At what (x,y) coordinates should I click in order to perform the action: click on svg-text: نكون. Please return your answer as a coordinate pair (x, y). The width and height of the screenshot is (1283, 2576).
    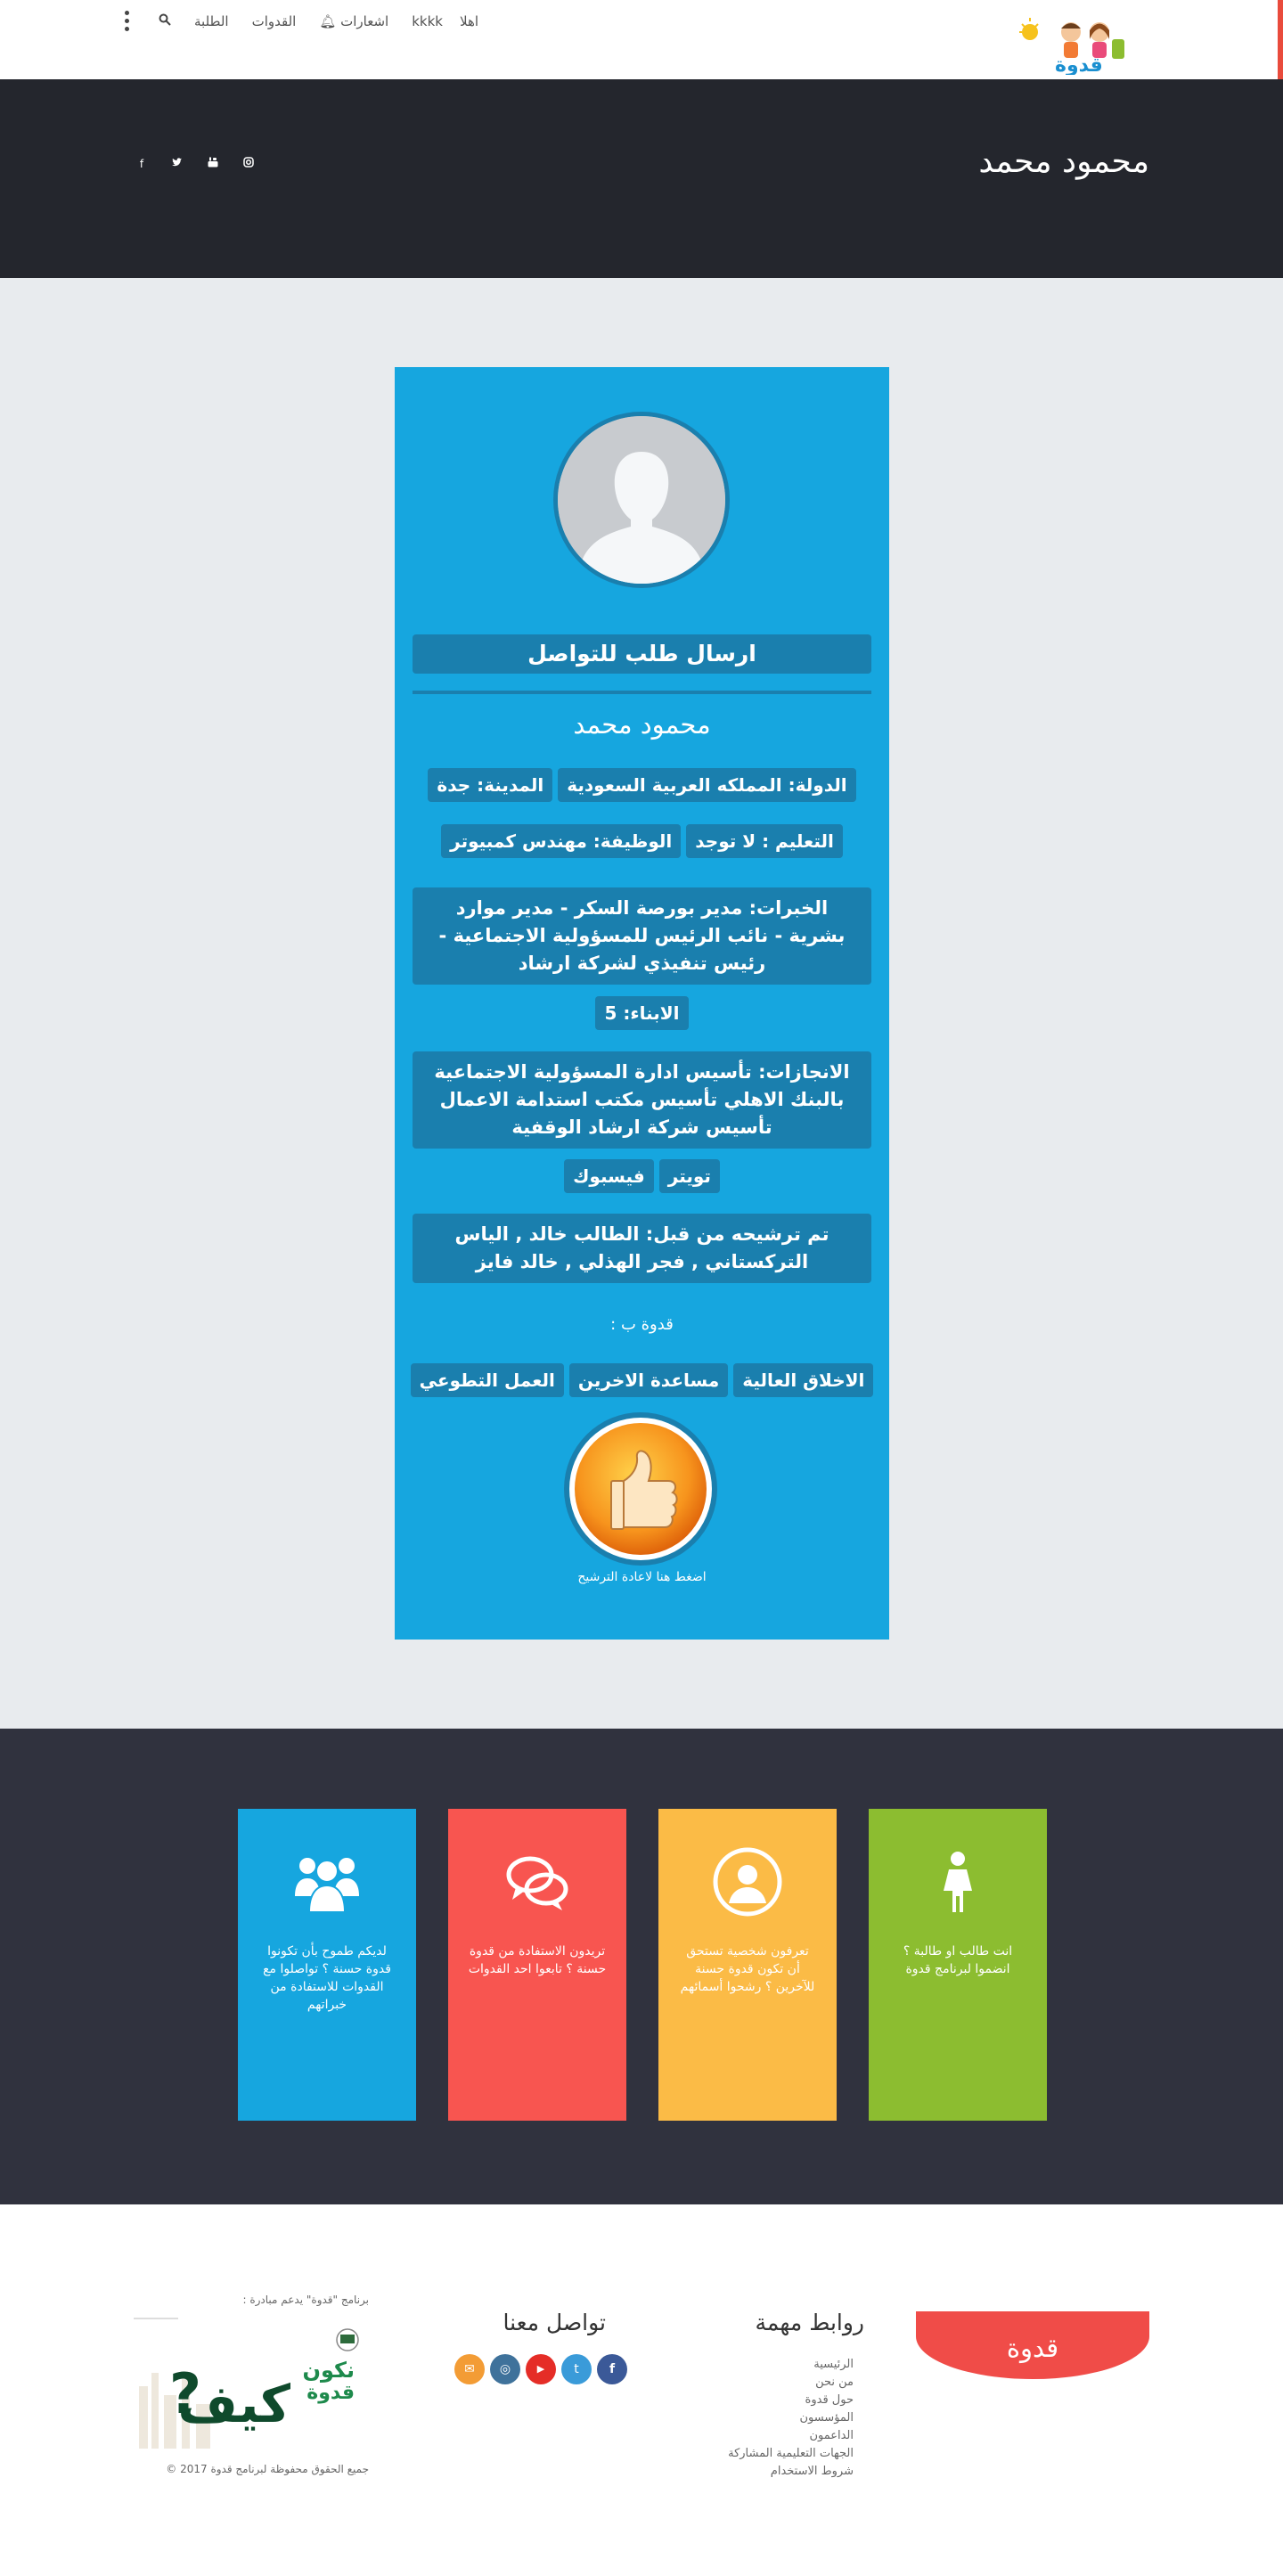
    Looking at the image, I should click on (329, 2370).